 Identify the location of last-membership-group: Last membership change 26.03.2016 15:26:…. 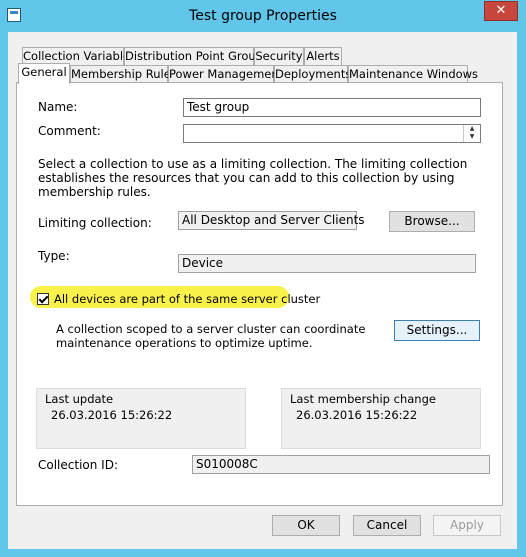
(381, 418).